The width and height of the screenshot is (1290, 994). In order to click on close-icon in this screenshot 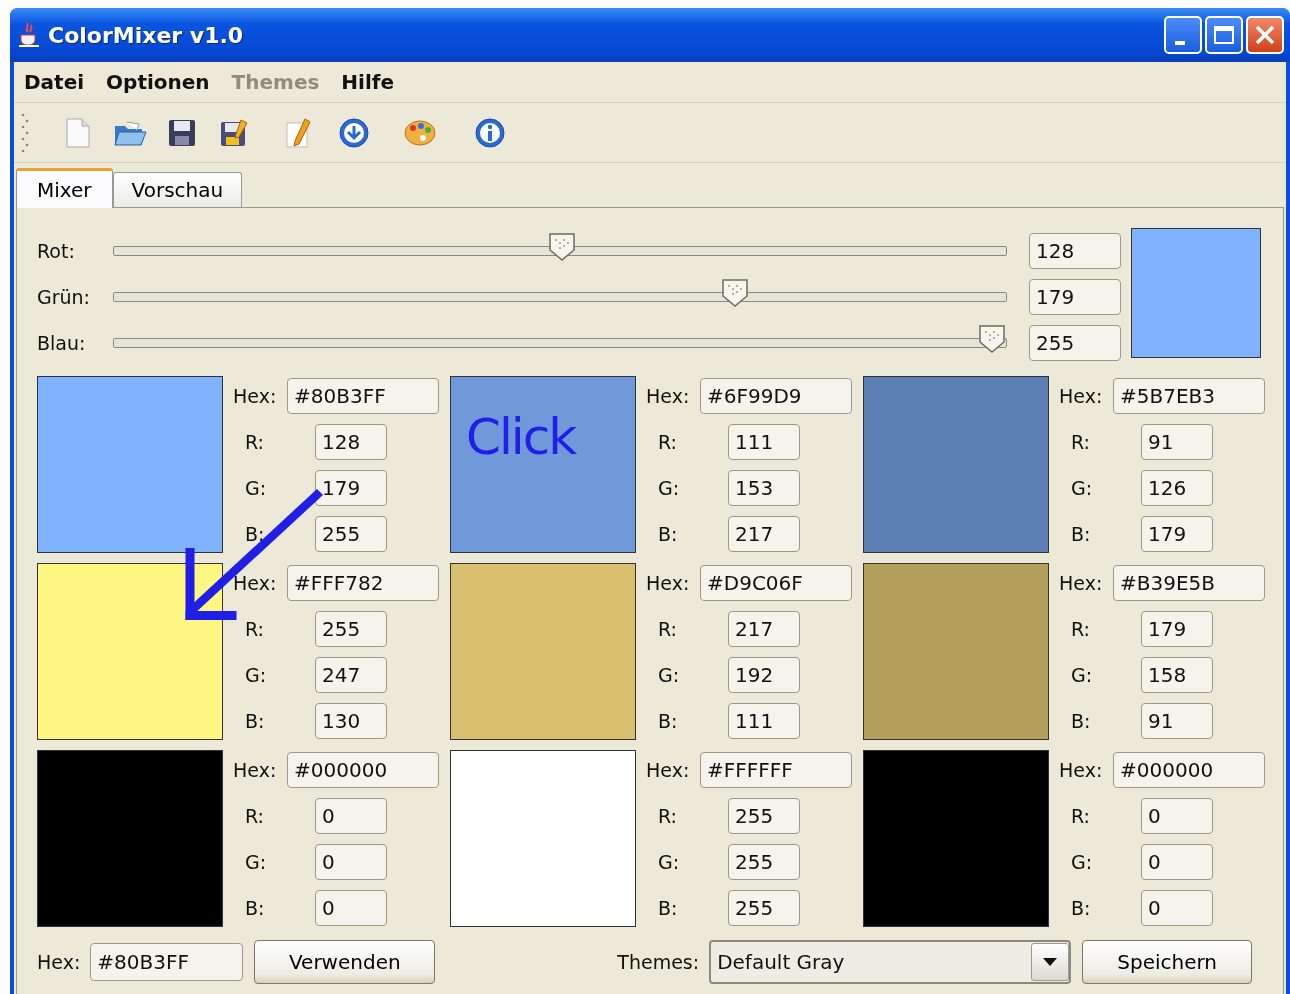, I will do `click(1265, 35)`.